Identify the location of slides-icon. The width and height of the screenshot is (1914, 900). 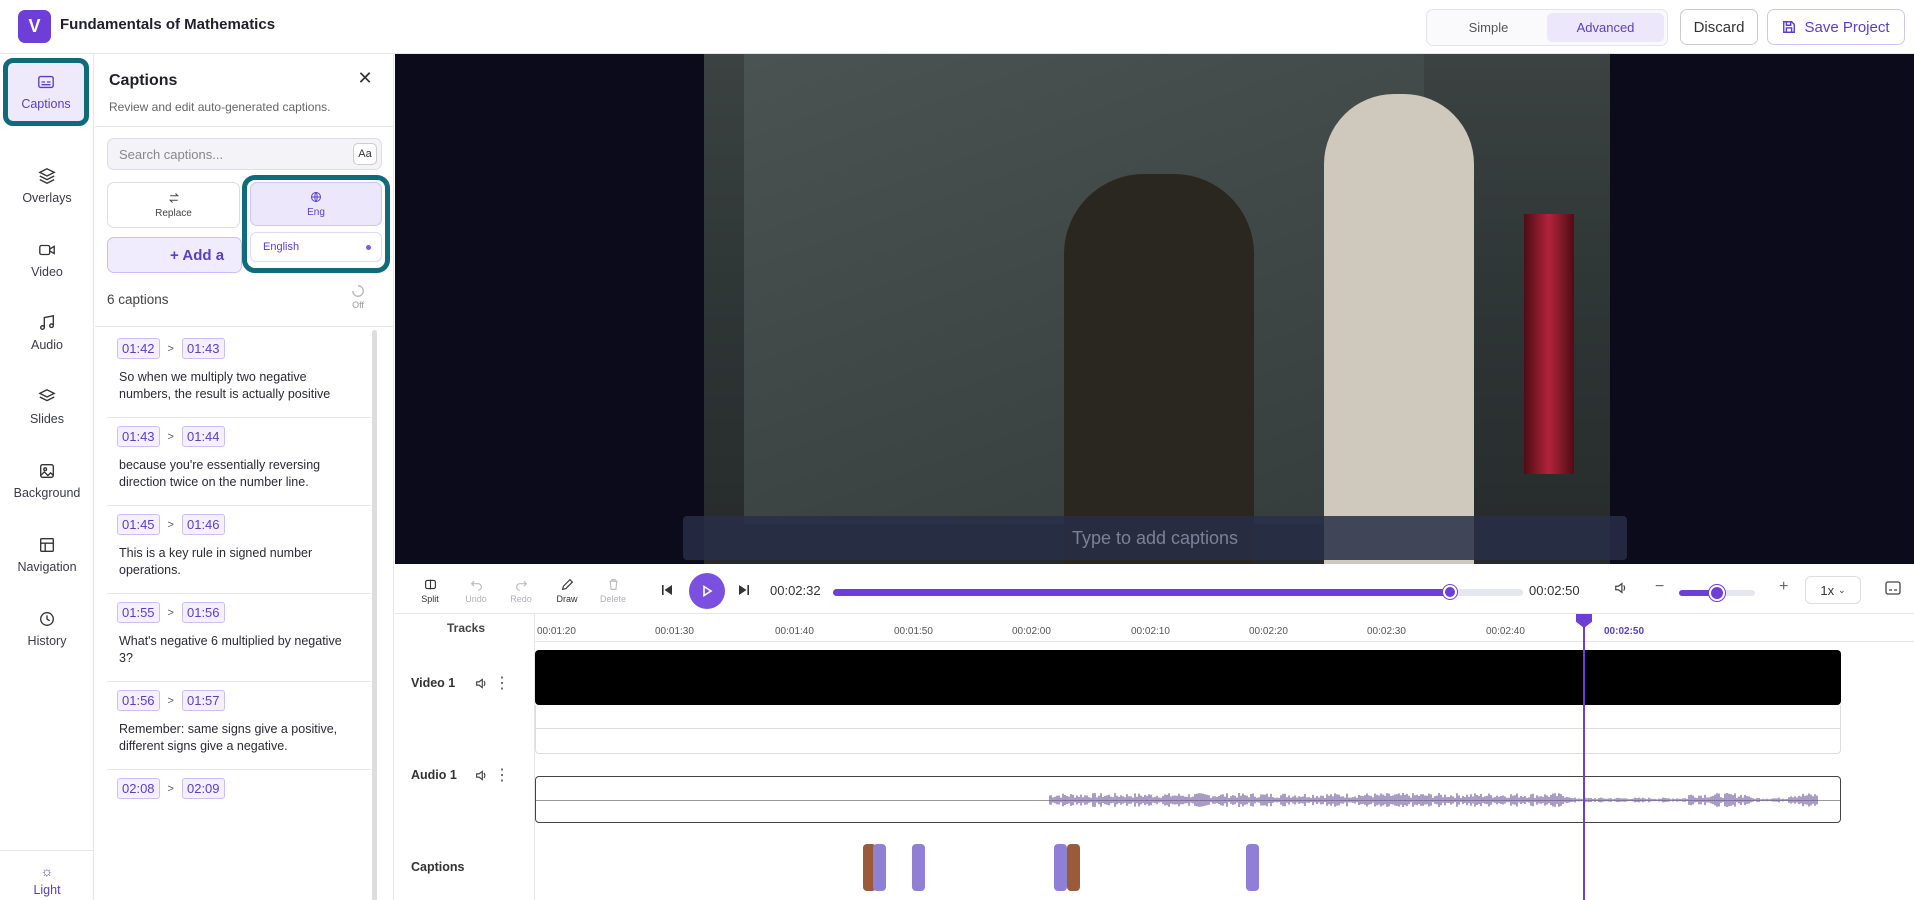
(47, 395).